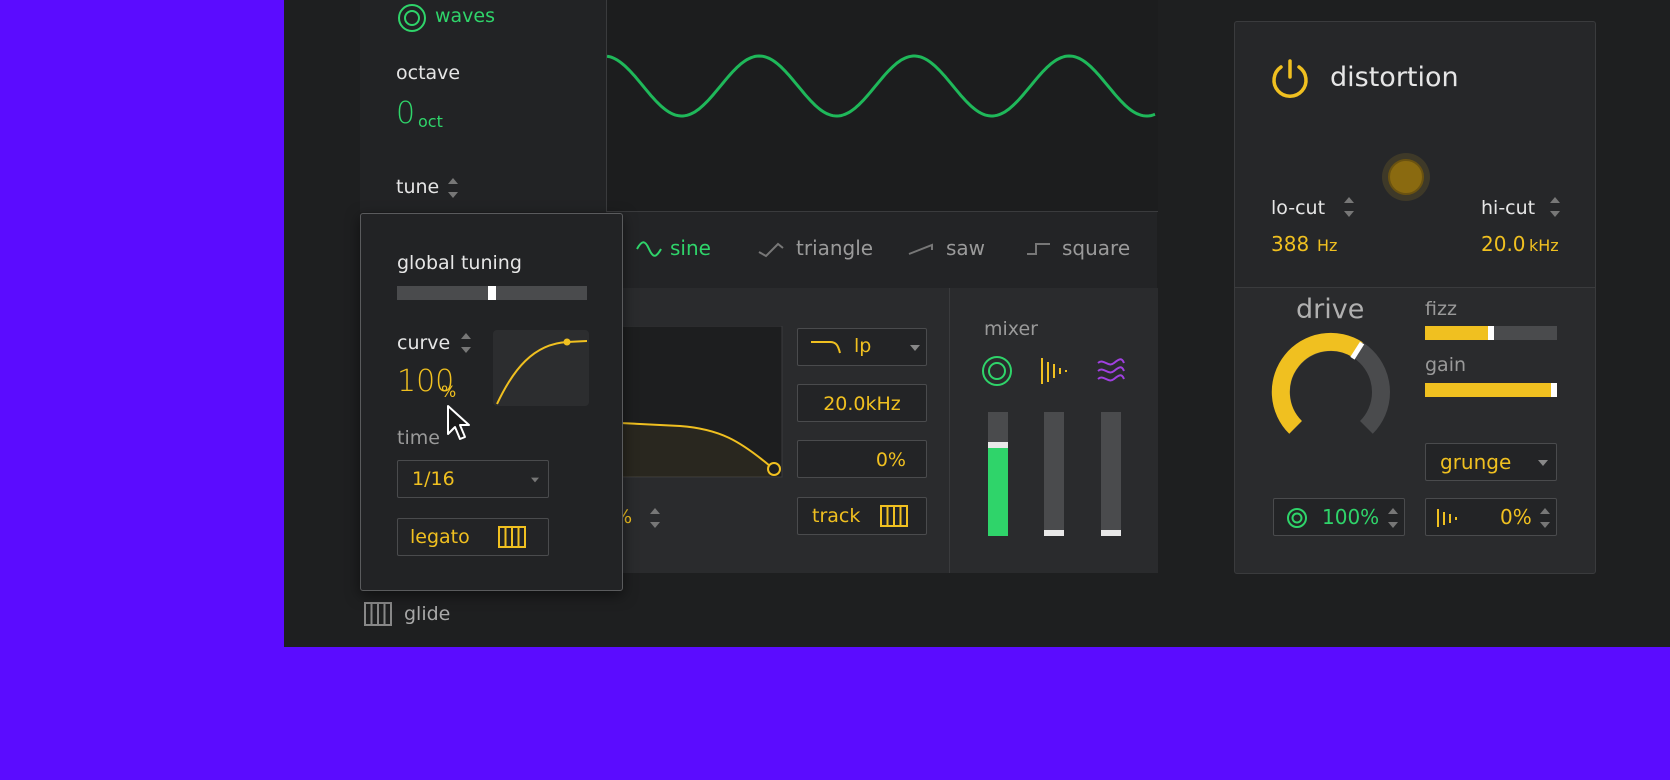 The width and height of the screenshot is (1670, 780). I want to click on curve-preview, so click(541, 368).